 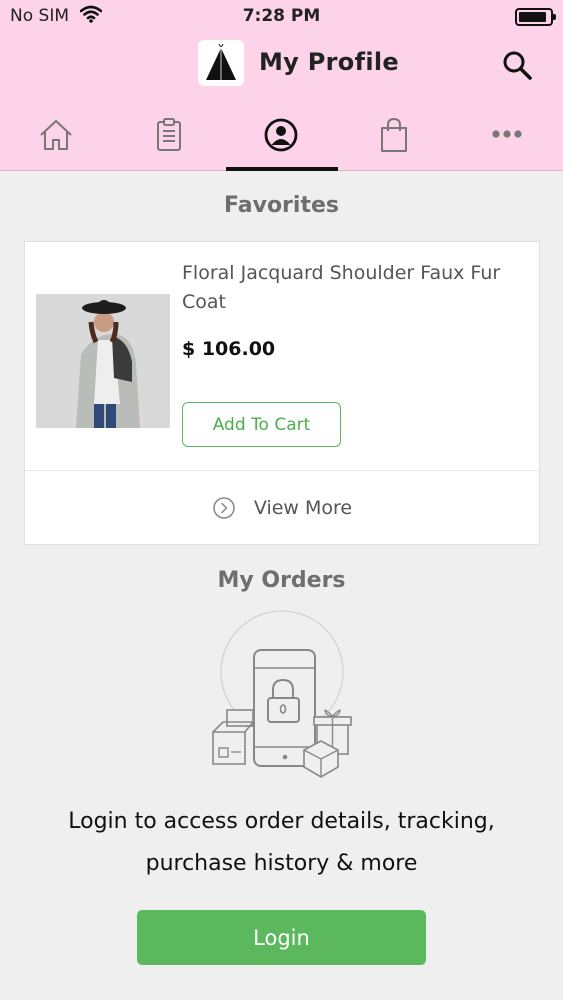 I want to click on tab-bar, so click(x=281, y=139).